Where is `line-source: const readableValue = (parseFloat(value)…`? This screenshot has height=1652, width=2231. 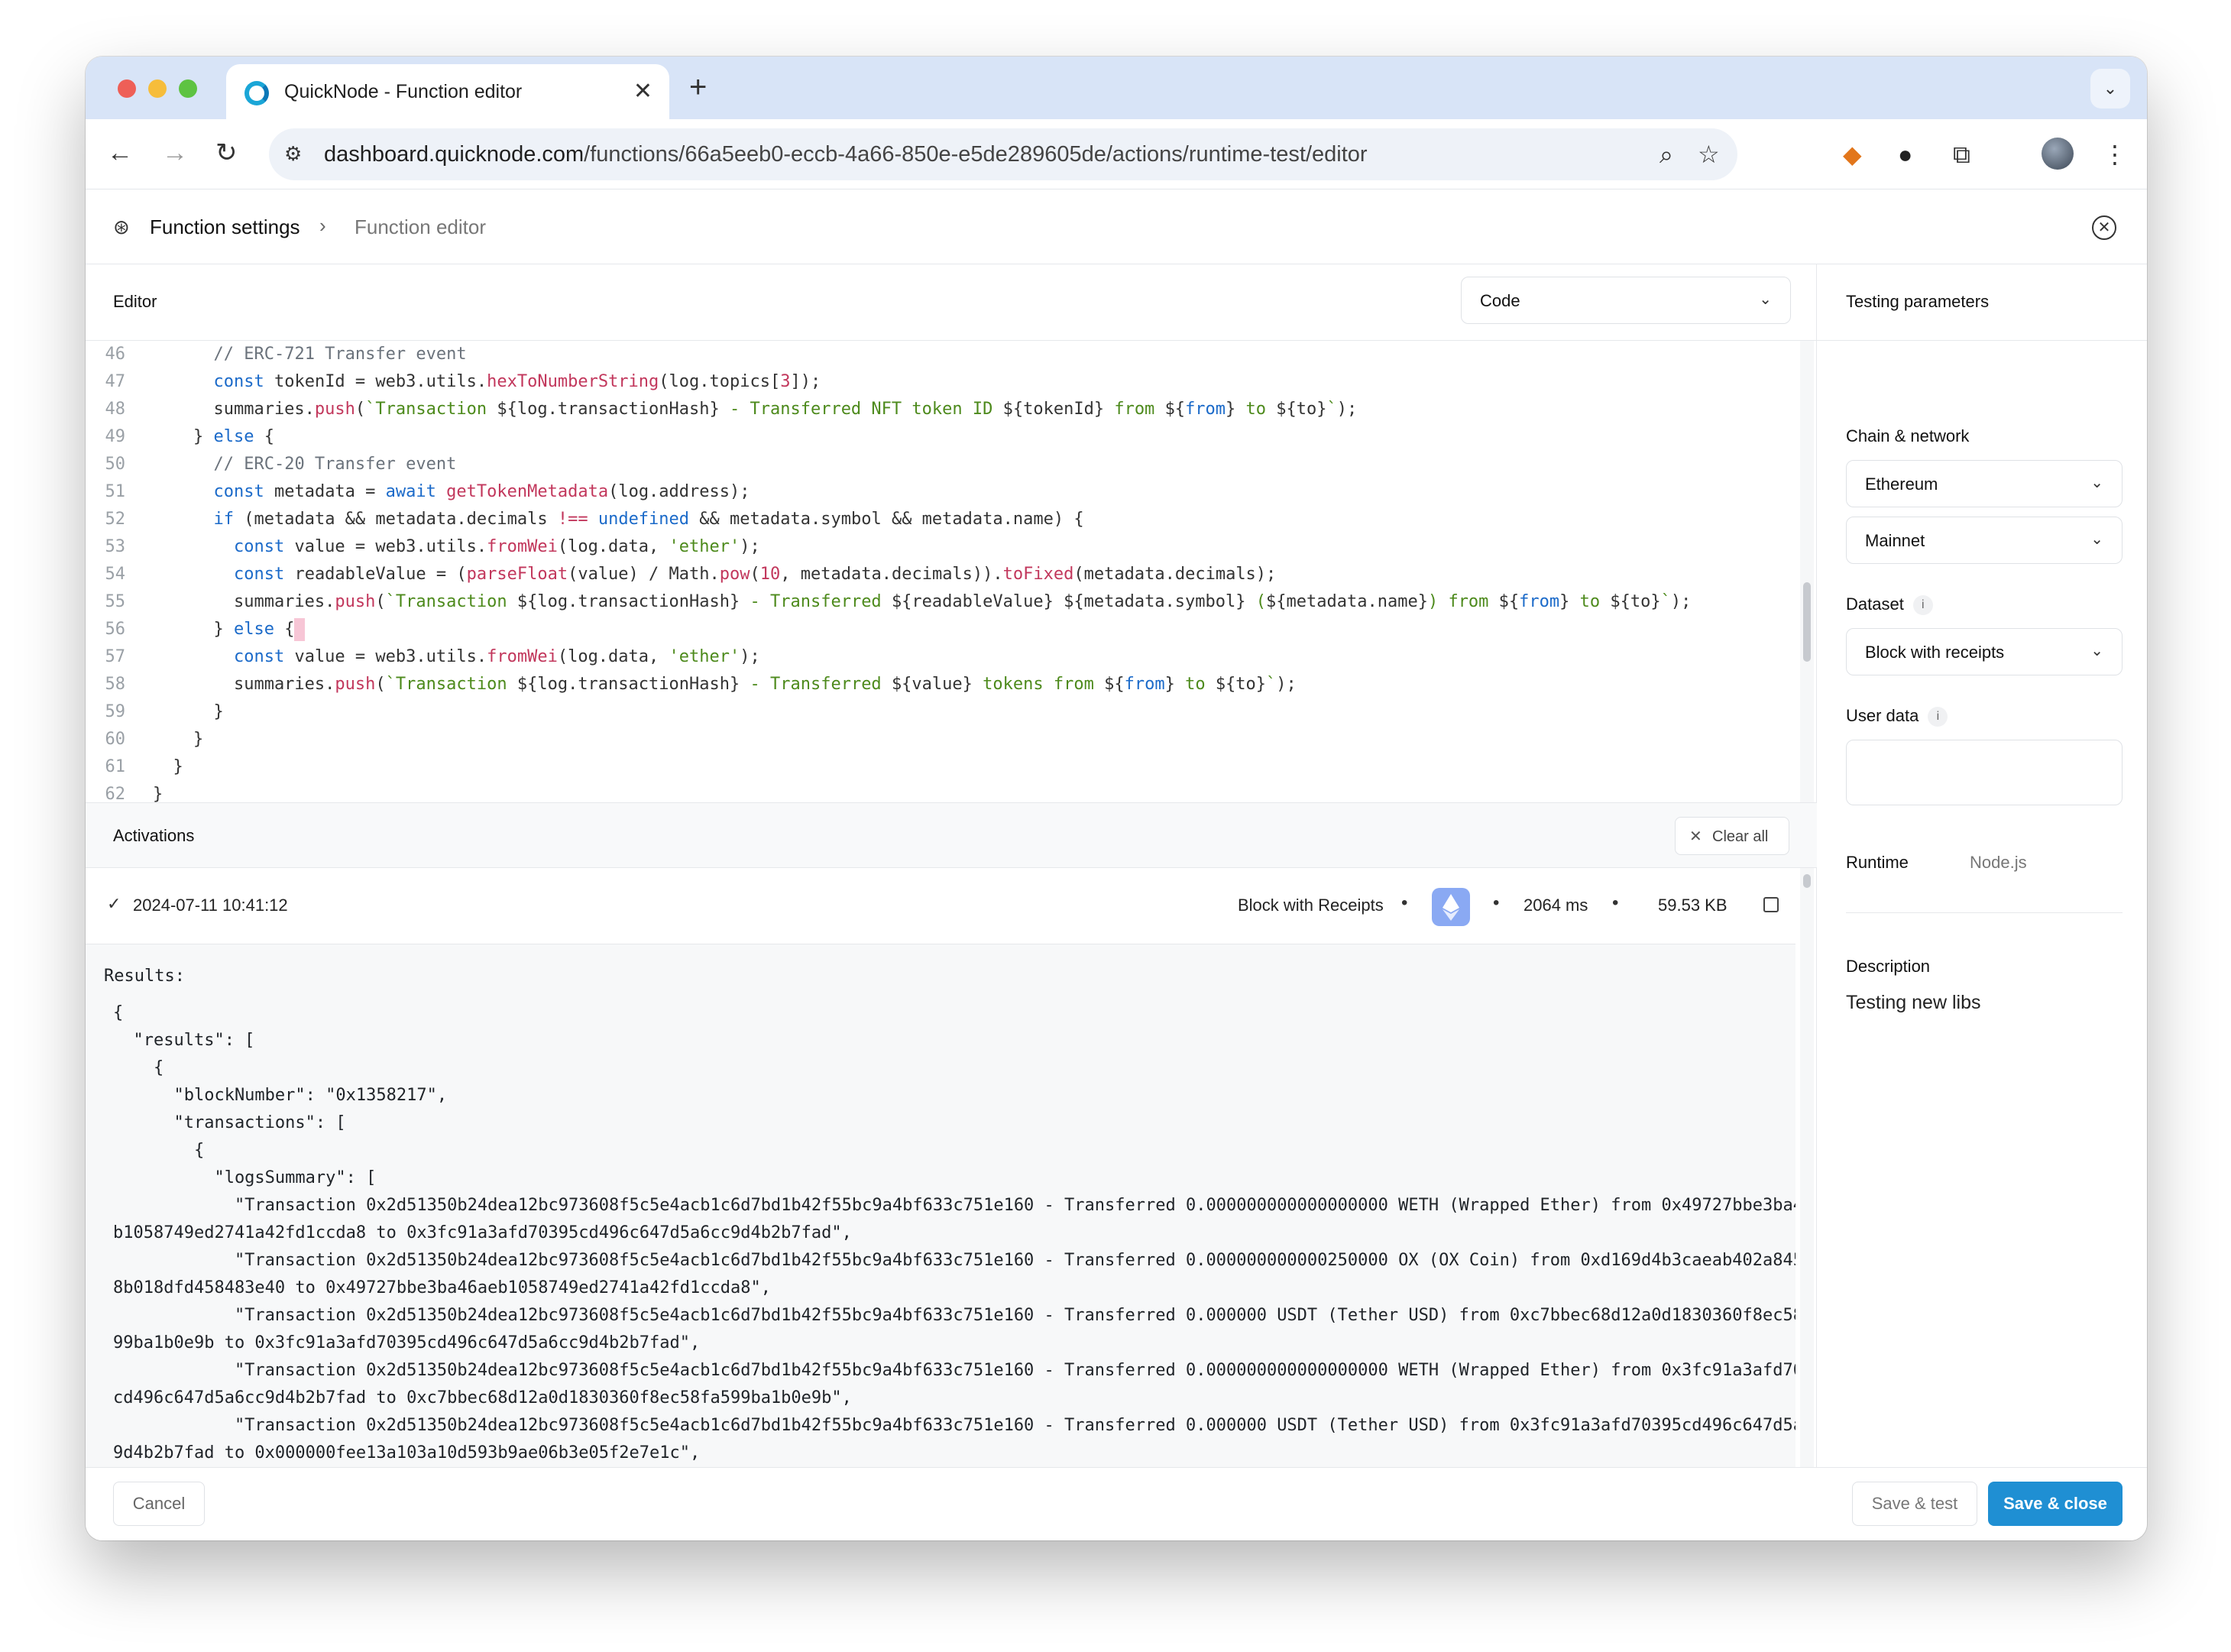
line-source: const readableValue = (parseFloat(value)… is located at coordinates (755, 574).